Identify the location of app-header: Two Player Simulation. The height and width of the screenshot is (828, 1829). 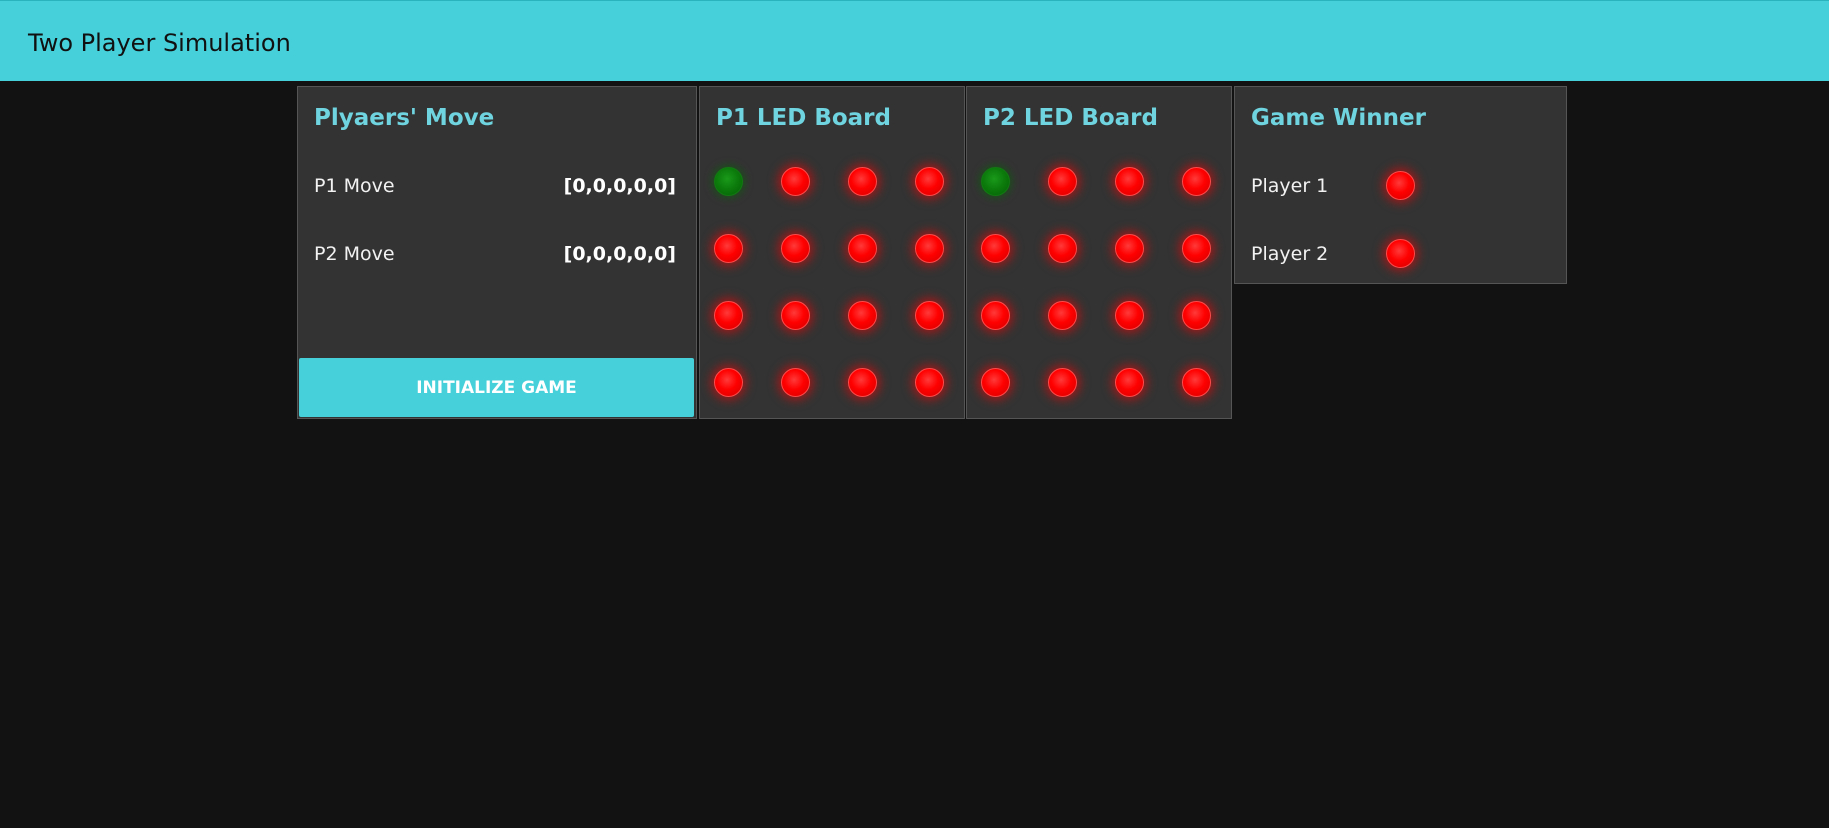
(914, 40).